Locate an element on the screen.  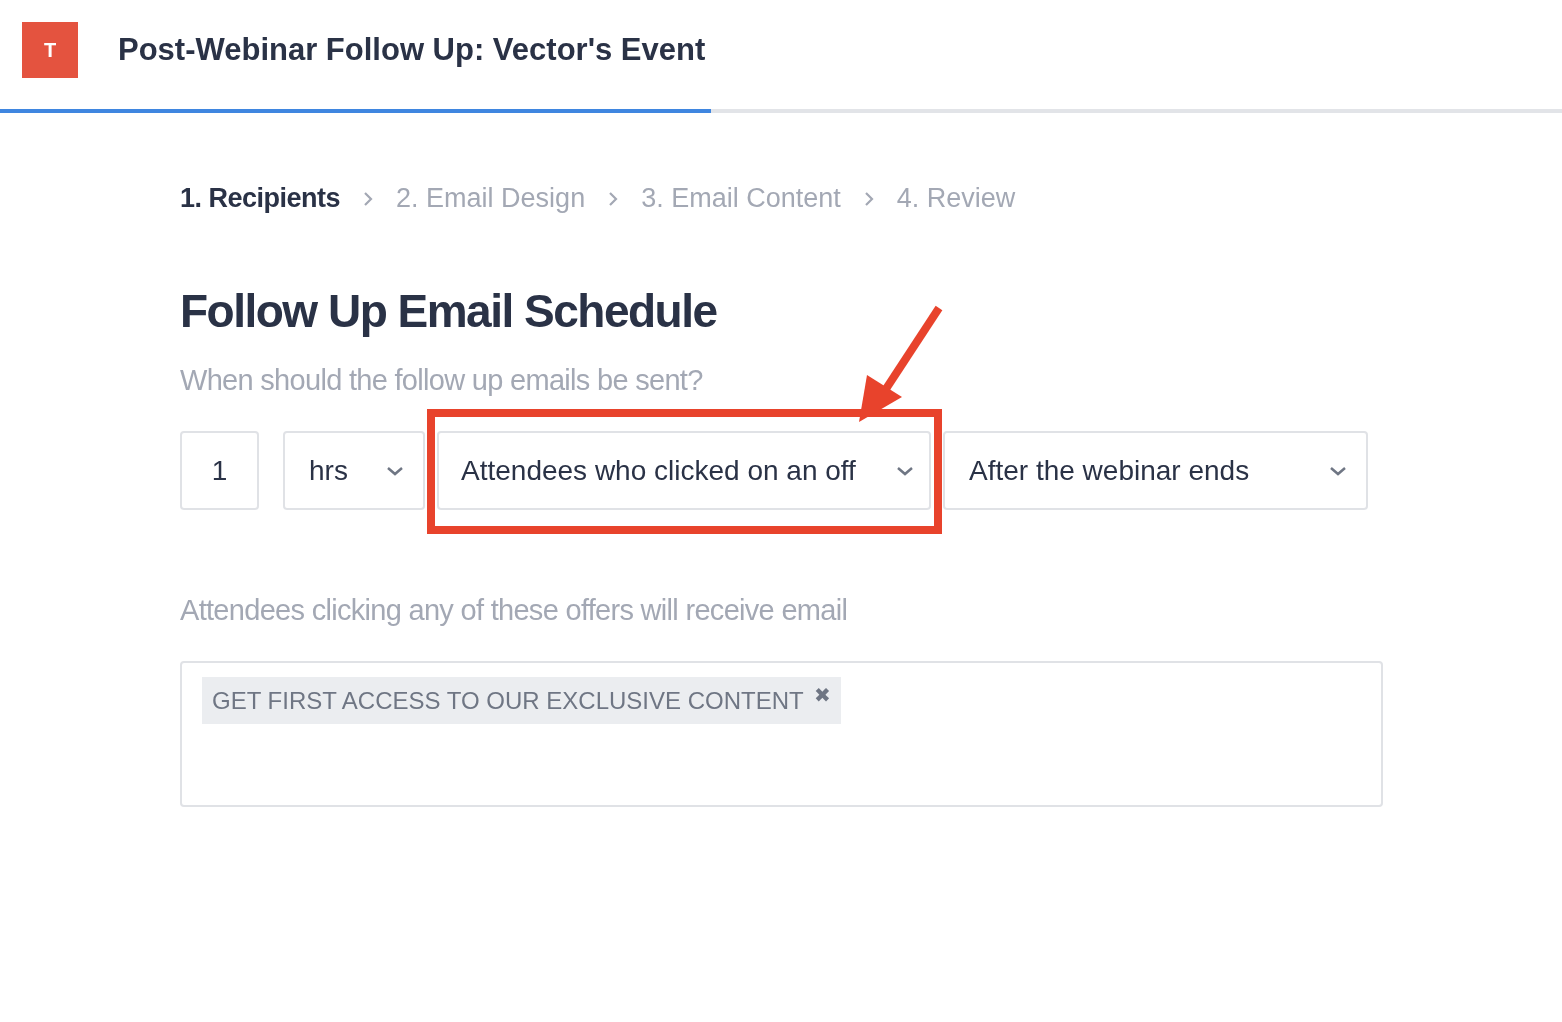
section-question: When should the follow up emails be sent? is located at coordinates (442, 380).